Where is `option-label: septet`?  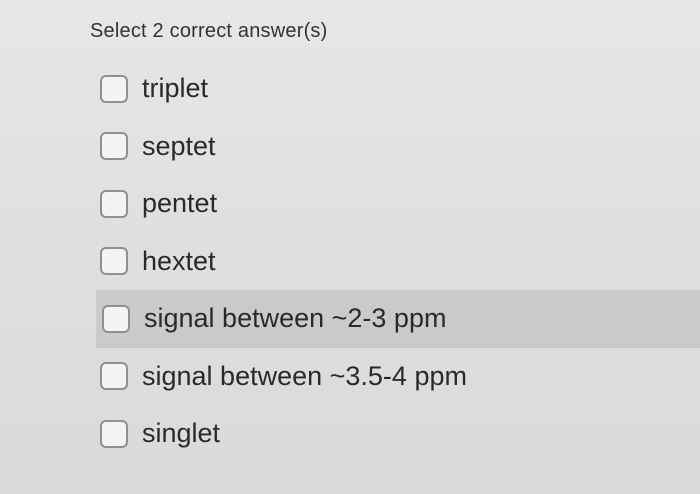
option-label: septet is located at coordinates (179, 145).